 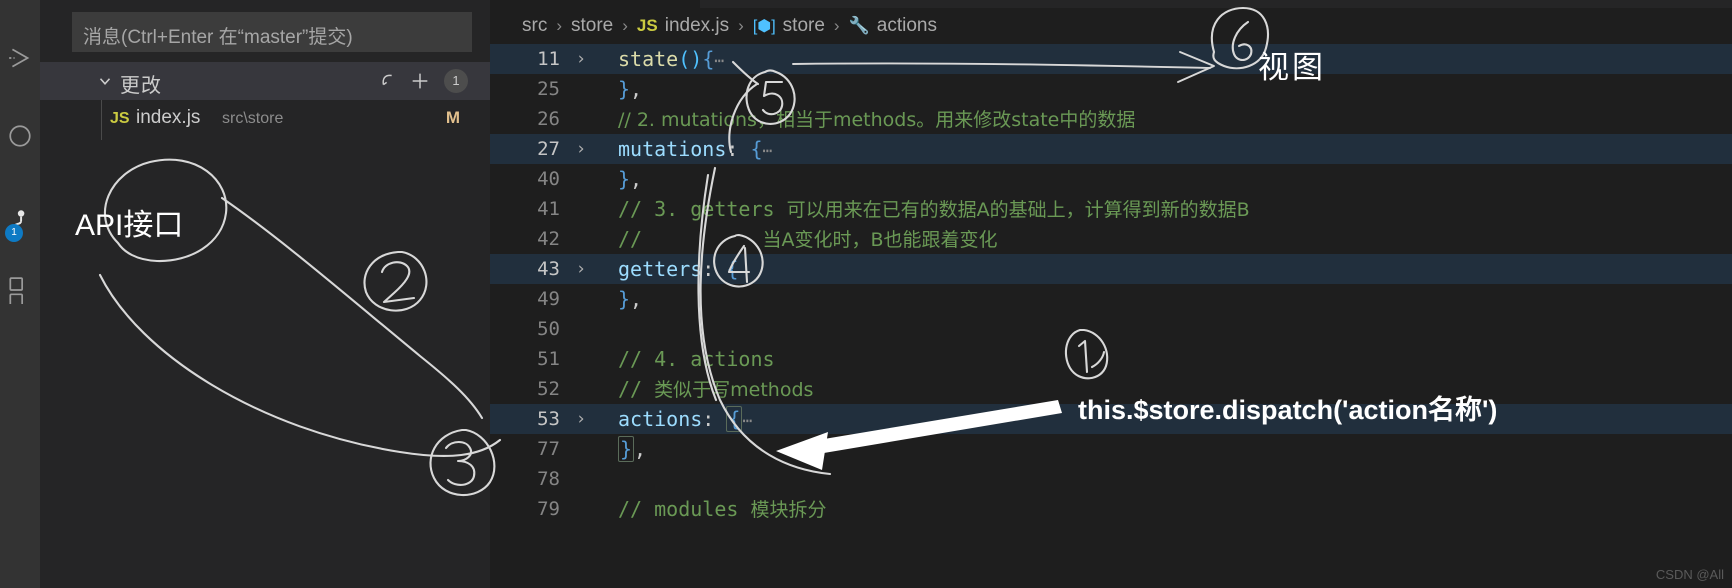 What do you see at coordinates (1111, 389) in the screenshot?
I see `code-line: 52 // 类似于写methods` at bounding box center [1111, 389].